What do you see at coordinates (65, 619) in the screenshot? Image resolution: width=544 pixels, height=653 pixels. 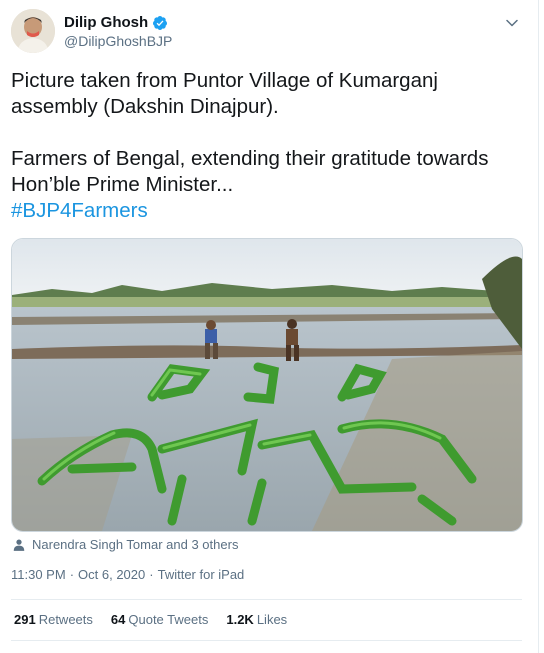 I see `retweets-label: Retweets` at bounding box center [65, 619].